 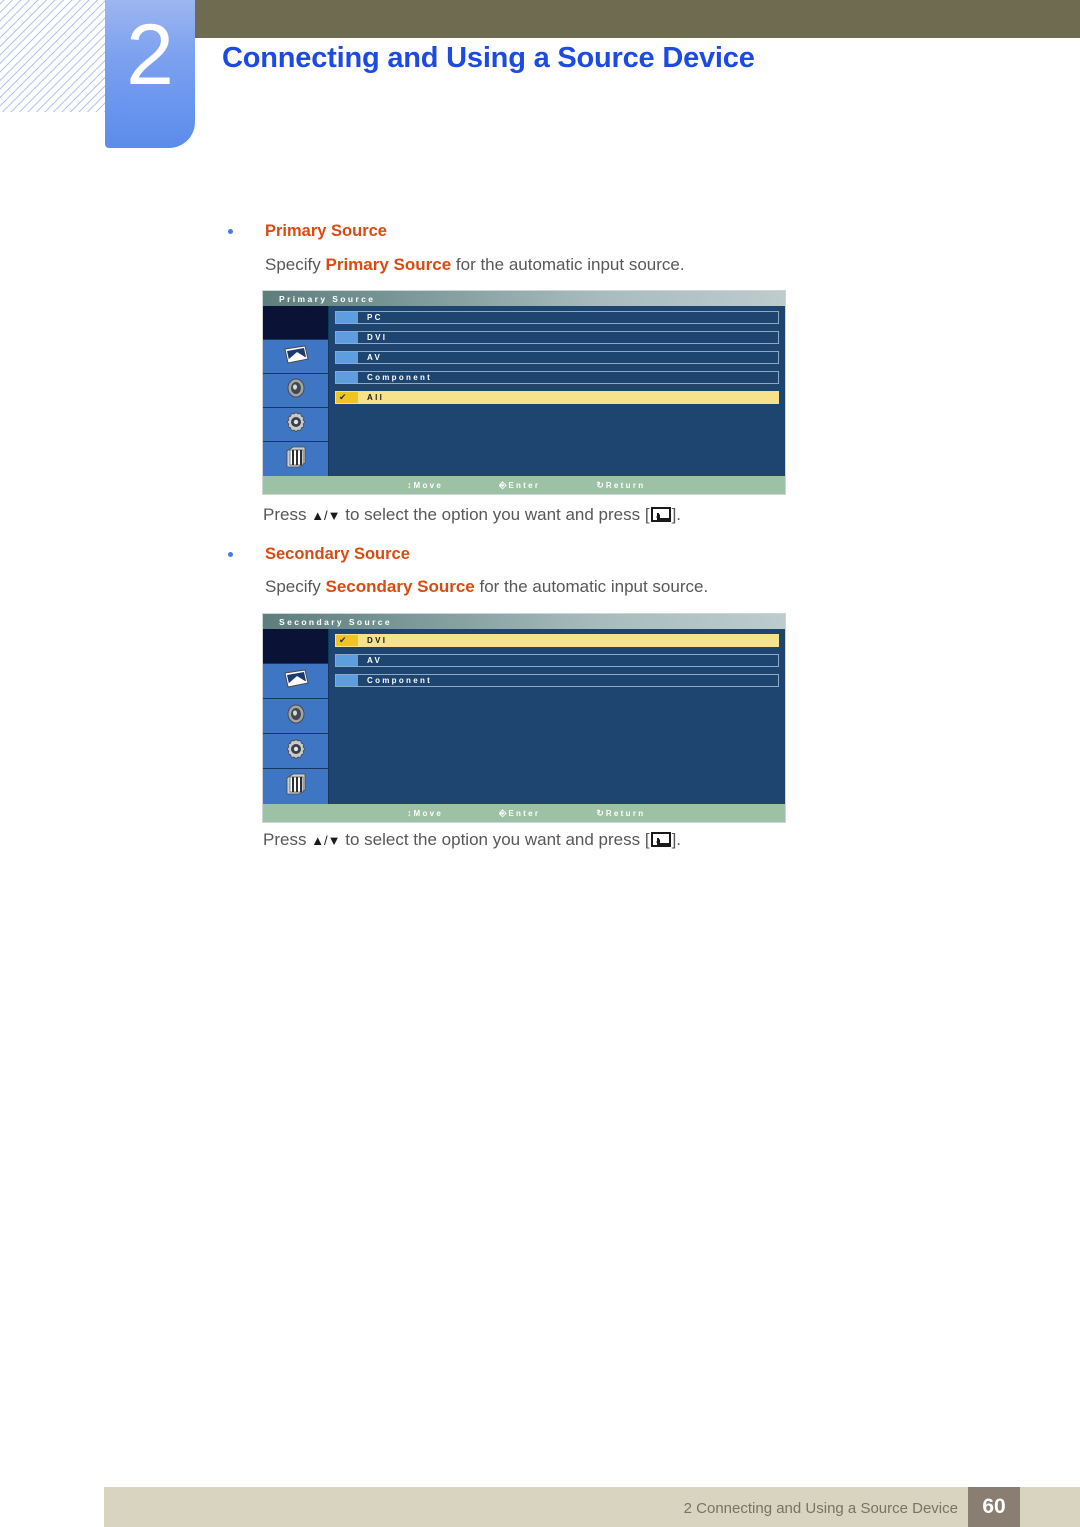 What do you see at coordinates (327, 298) in the screenshot?
I see `osd-title-text: Primary Source` at bounding box center [327, 298].